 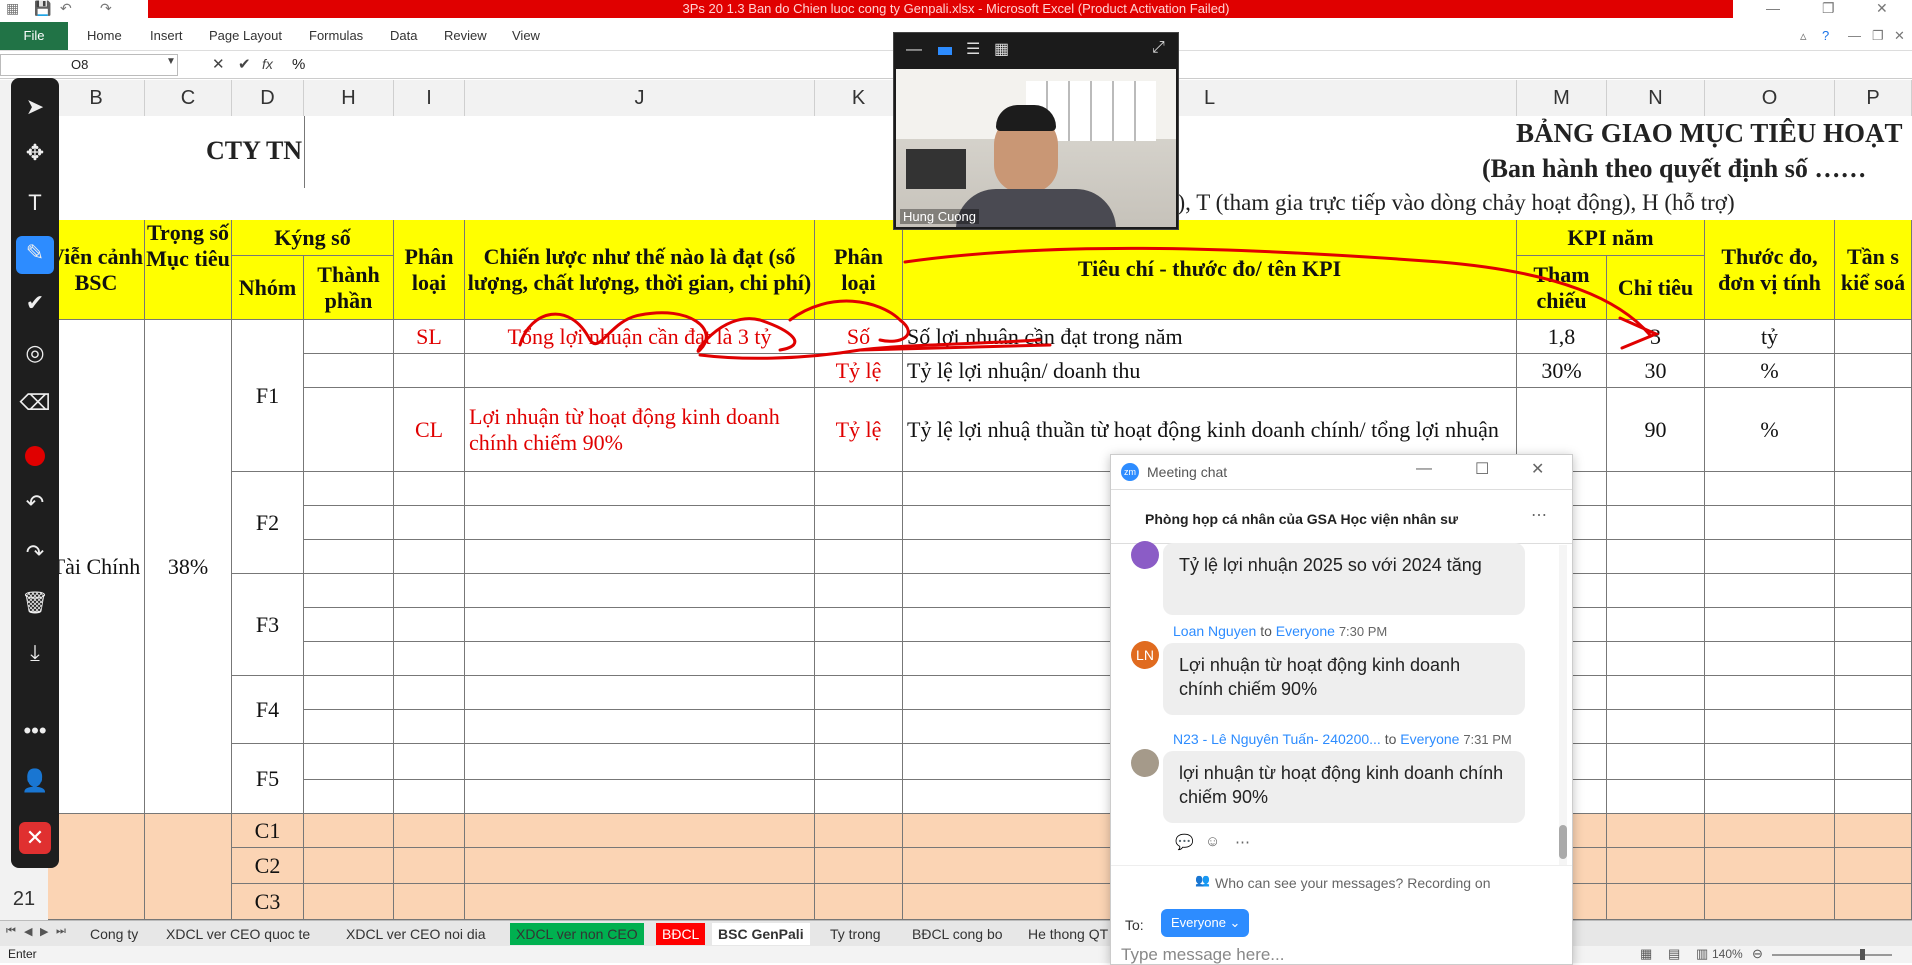 What do you see at coordinates (35, 456) in the screenshot?
I see `color-red-icon` at bounding box center [35, 456].